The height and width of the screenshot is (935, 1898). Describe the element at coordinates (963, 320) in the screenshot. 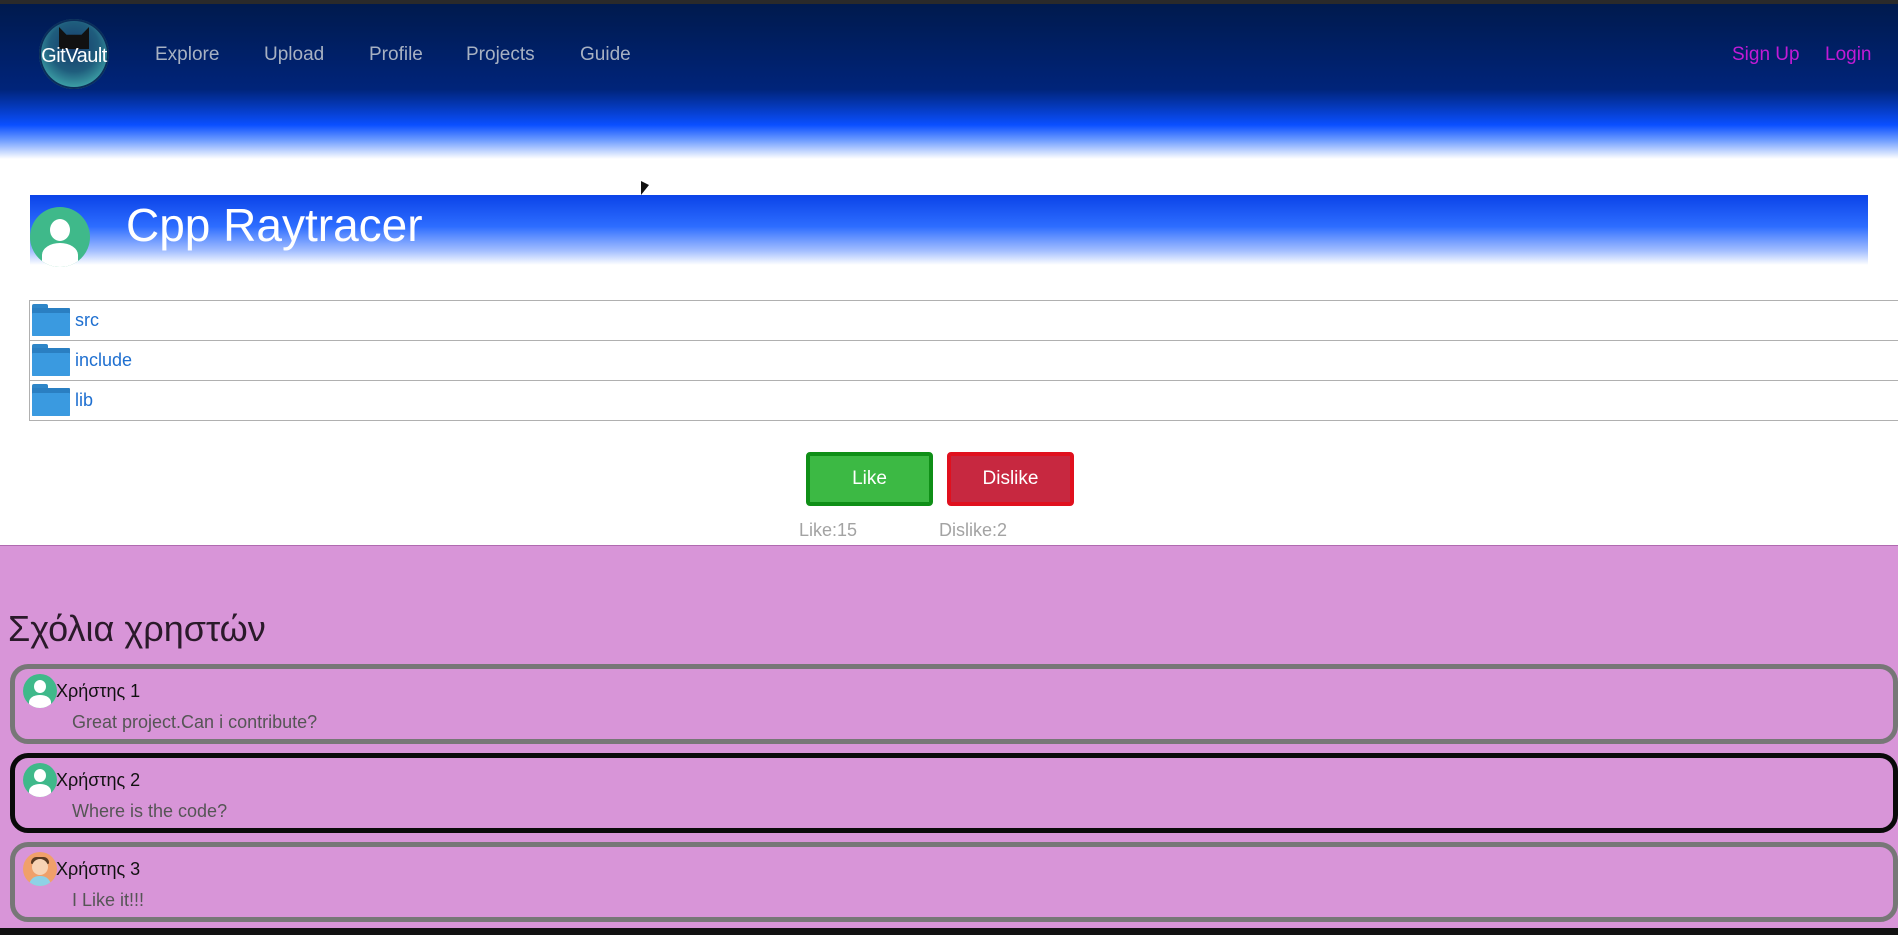

I see `file-row: src` at that location.